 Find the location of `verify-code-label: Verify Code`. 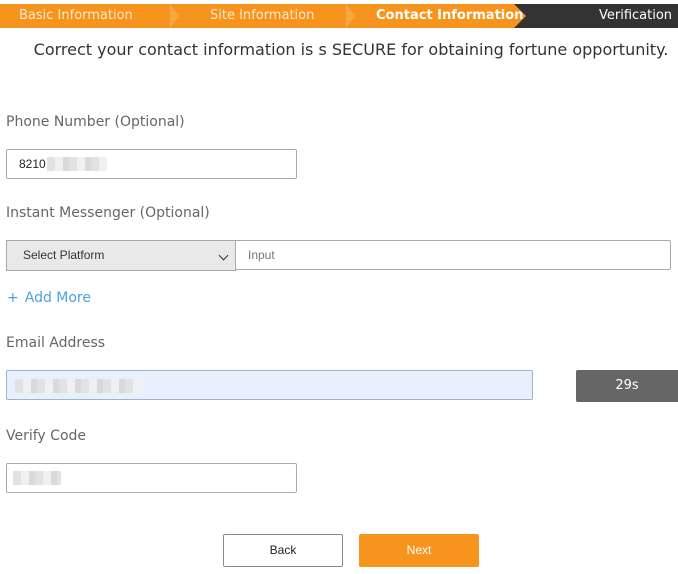

verify-code-label: Verify Code is located at coordinates (46, 436).